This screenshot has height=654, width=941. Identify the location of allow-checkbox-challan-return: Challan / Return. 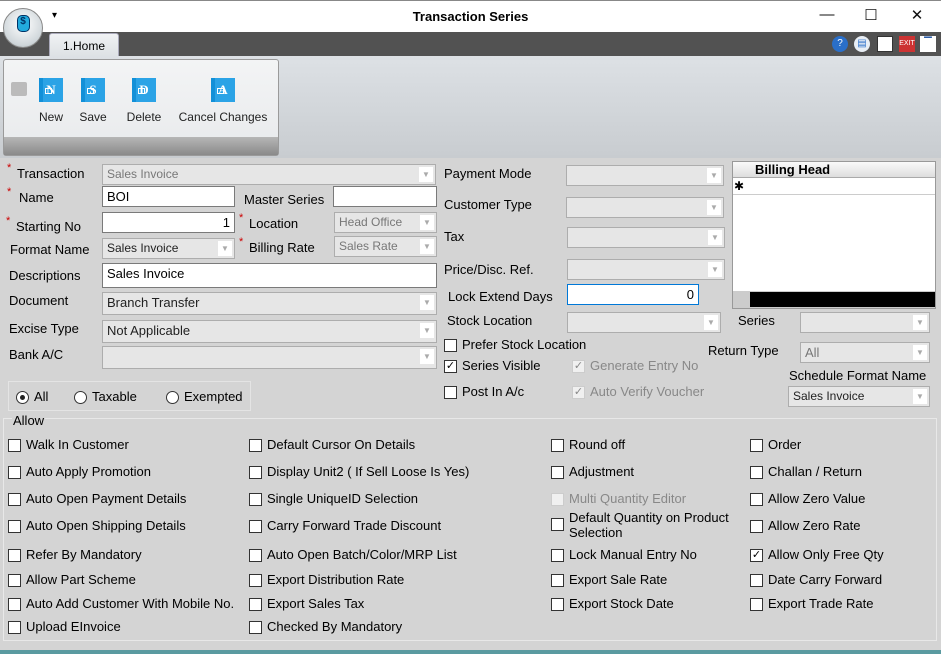
(806, 473).